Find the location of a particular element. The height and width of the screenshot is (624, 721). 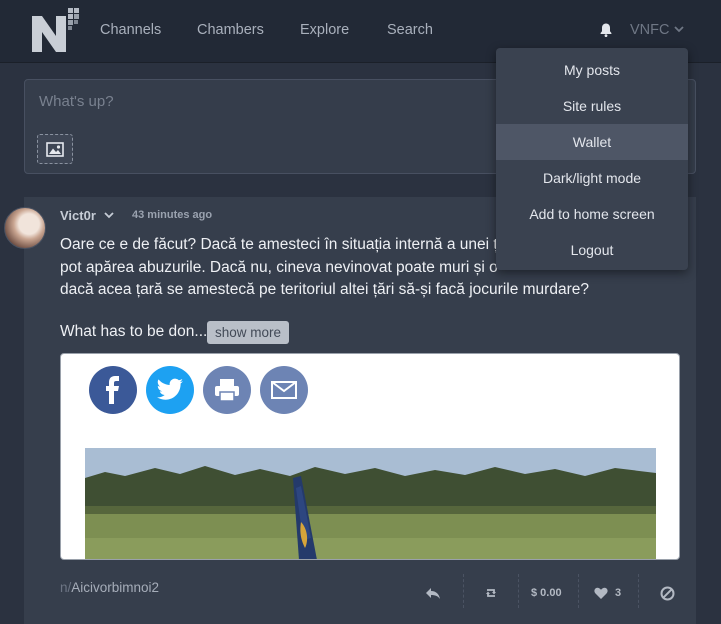

block-icon is located at coordinates (667, 593).